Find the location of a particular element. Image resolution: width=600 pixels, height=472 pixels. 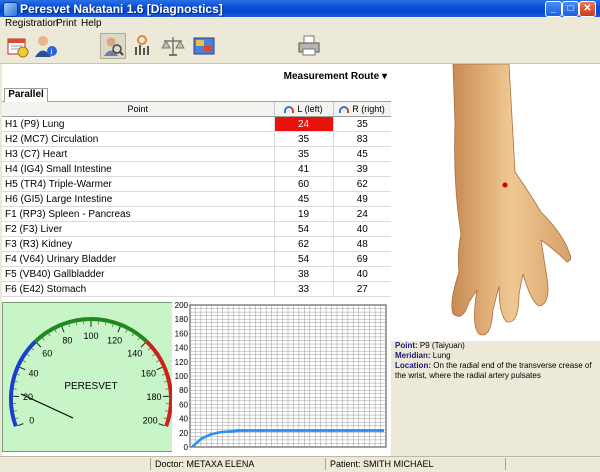

point-cell: F6 (E42) Stomach is located at coordinates (138, 289).